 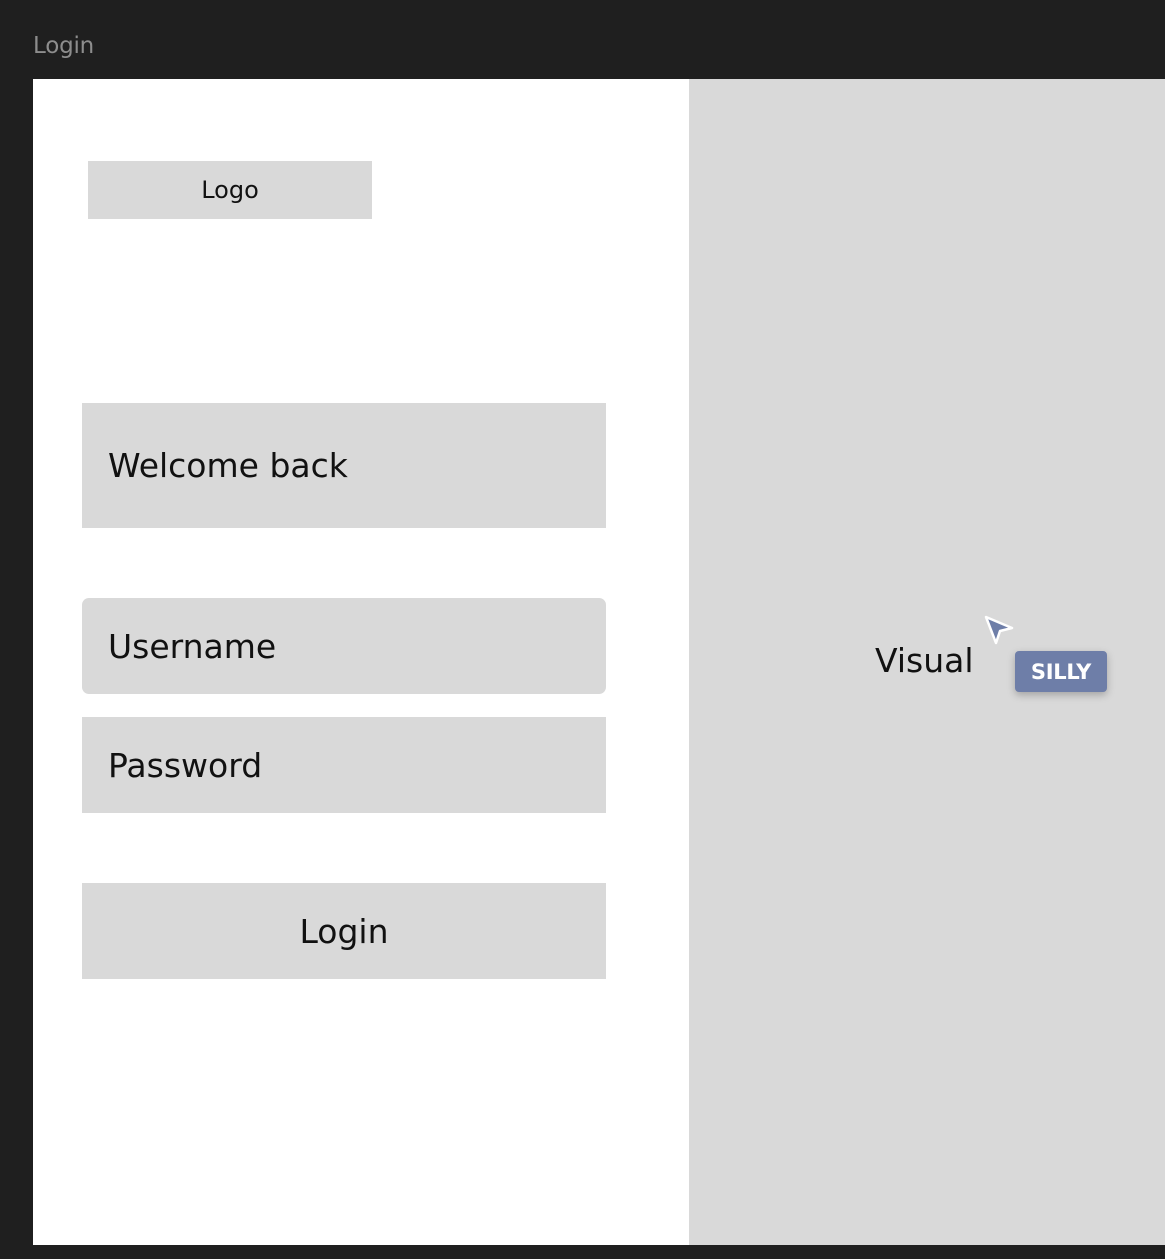 I want to click on username-field: Username, so click(x=344, y=646).